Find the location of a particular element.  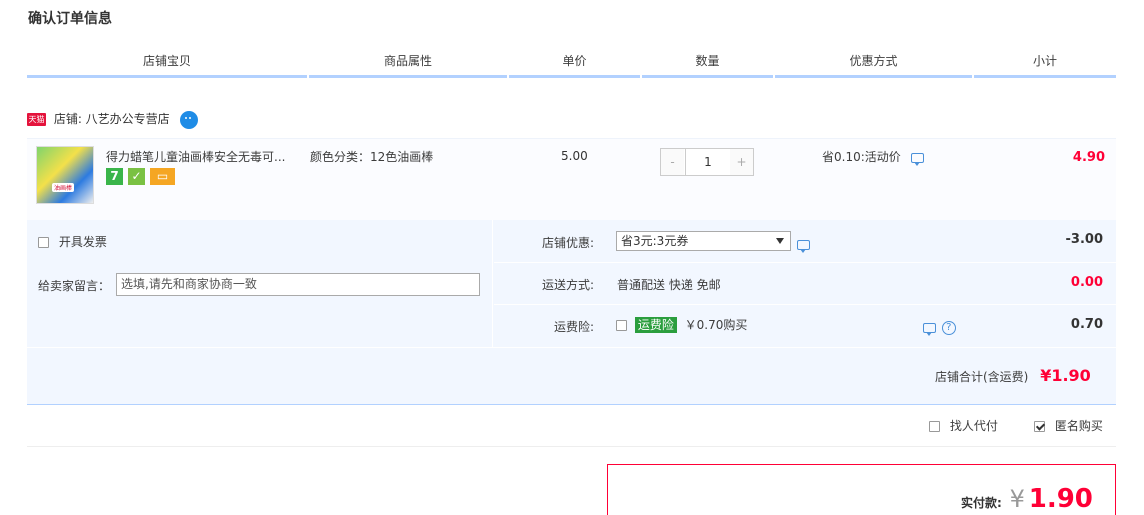

dropdown-arrow-icon is located at coordinates (780, 241).